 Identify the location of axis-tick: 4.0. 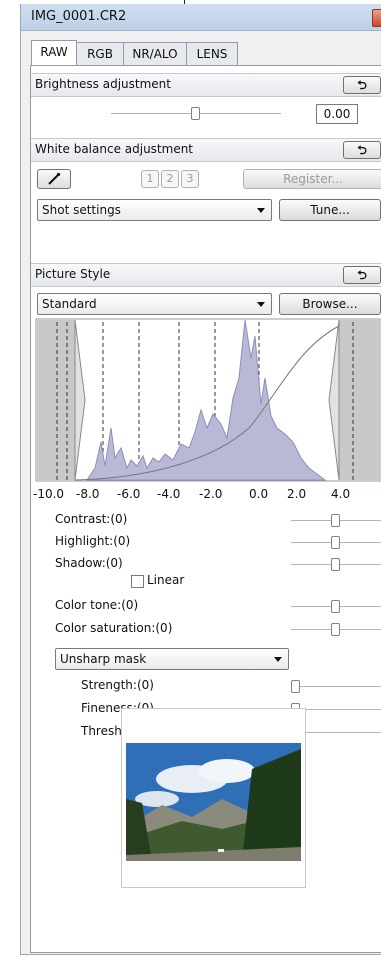
(341, 494).